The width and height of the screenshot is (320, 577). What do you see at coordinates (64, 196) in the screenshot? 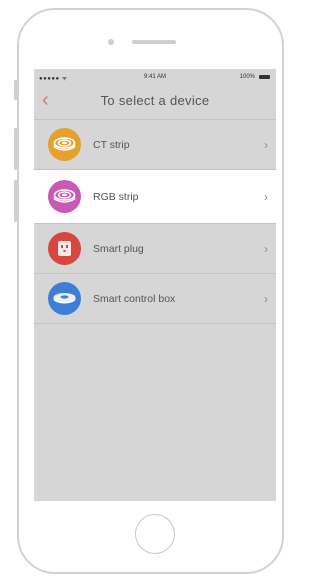
I see `rgb-strip-icon` at bounding box center [64, 196].